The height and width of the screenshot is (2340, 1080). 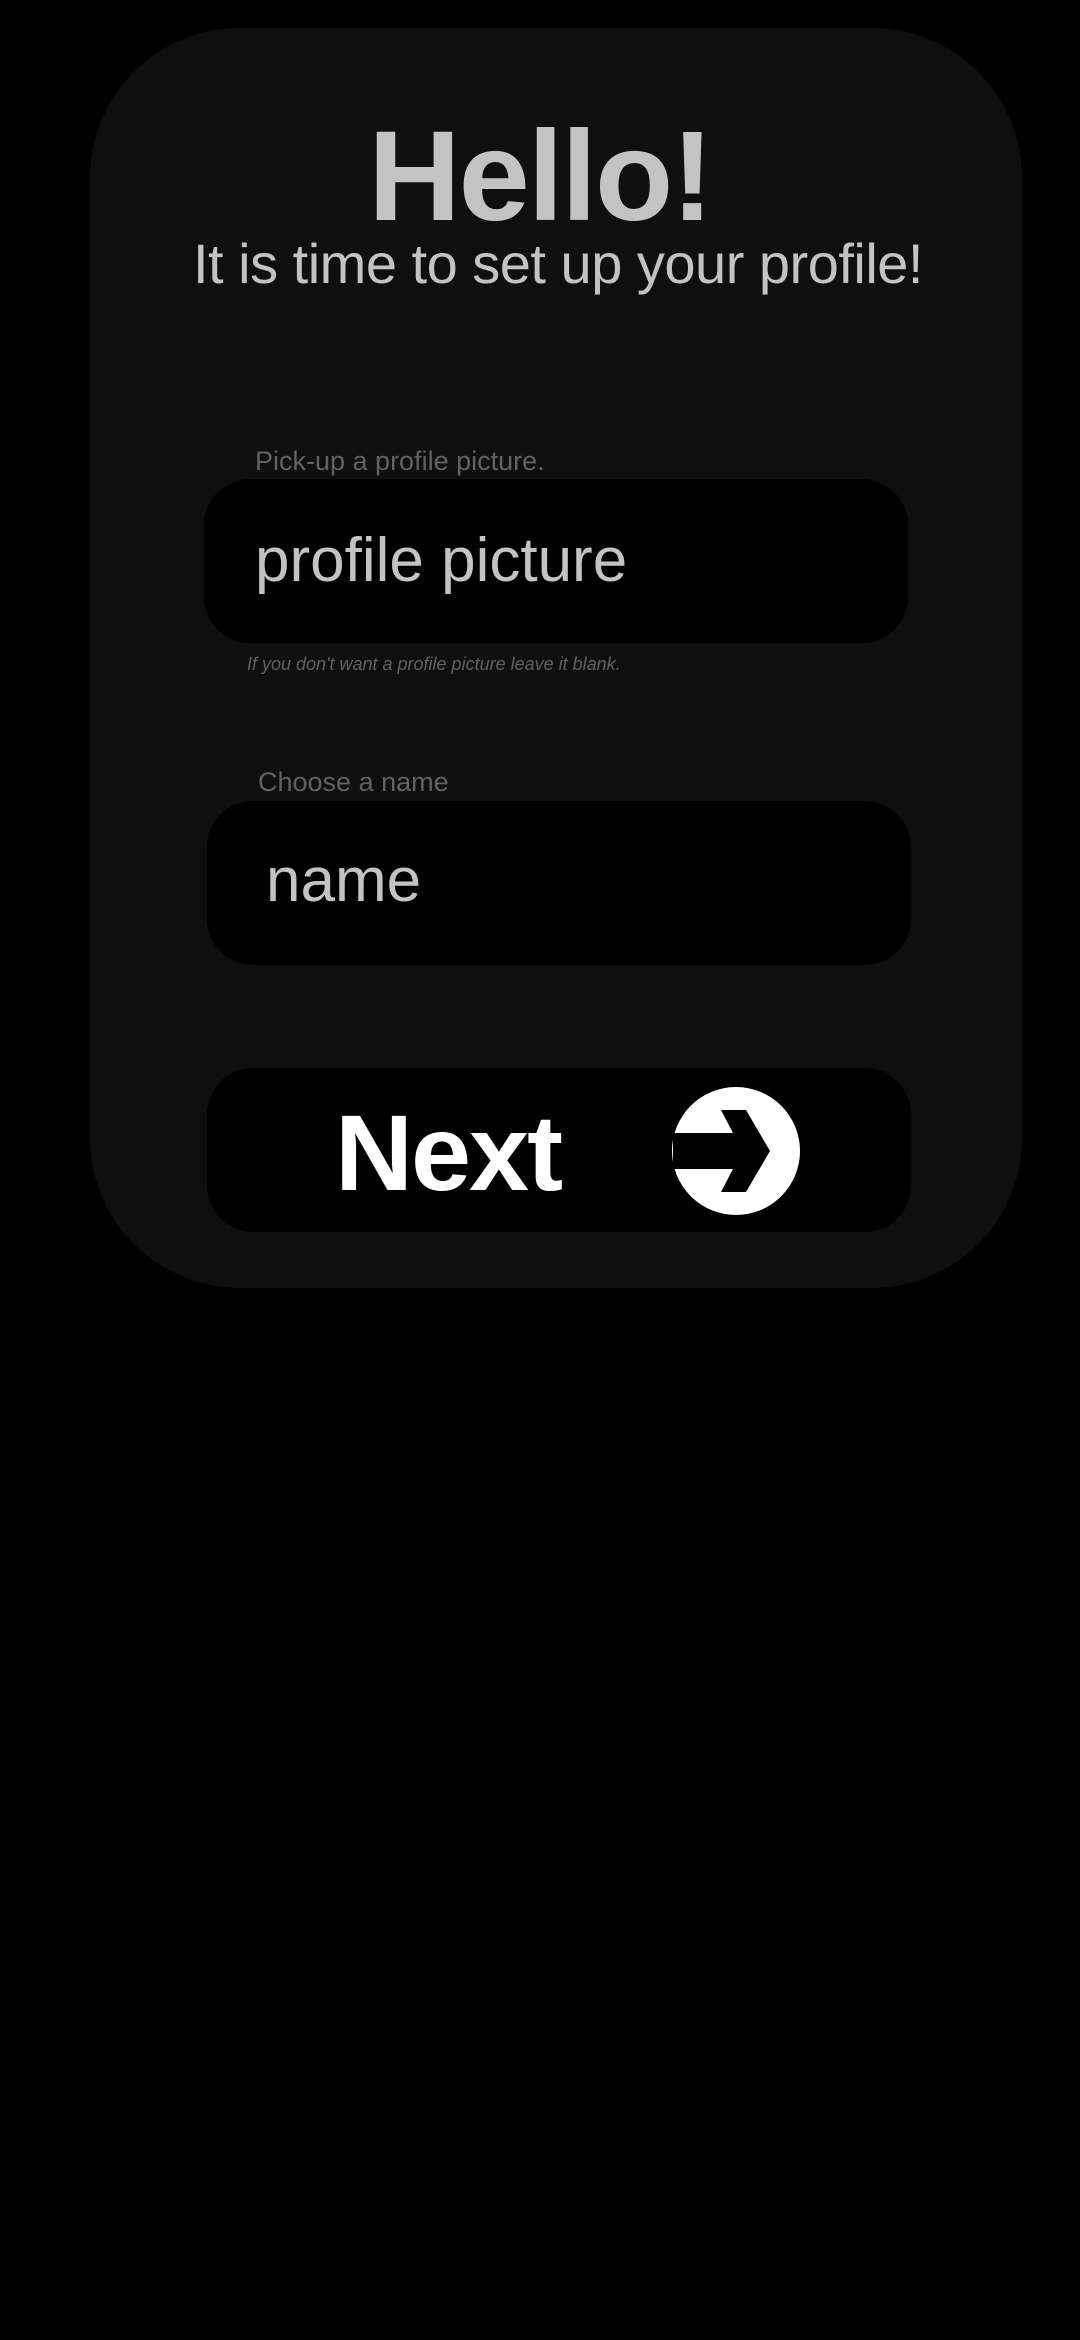 I want to click on next-button: Next, so click(x=559, y=1150).